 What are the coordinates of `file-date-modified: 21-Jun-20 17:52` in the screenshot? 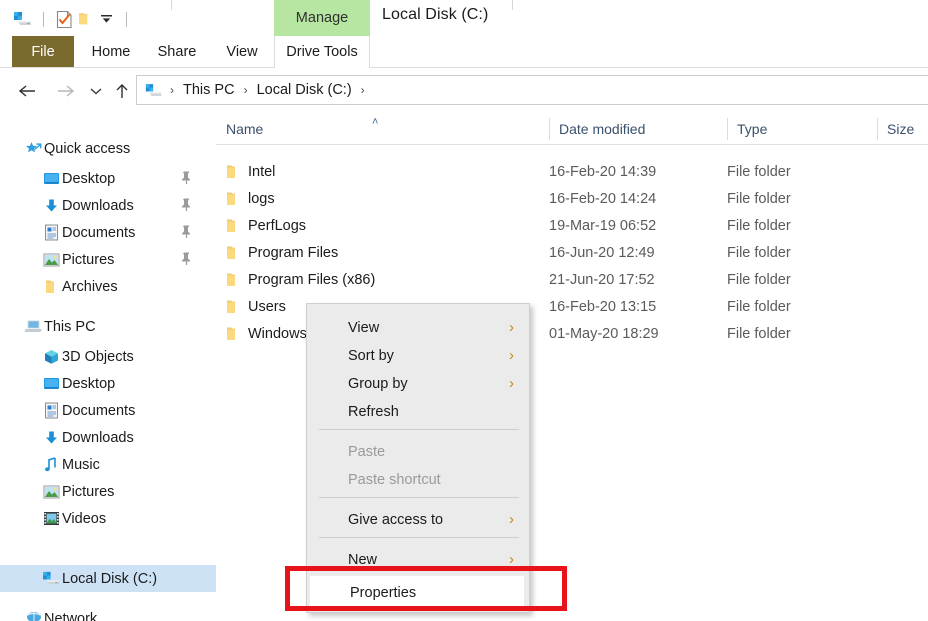 It's located at (602, 279).